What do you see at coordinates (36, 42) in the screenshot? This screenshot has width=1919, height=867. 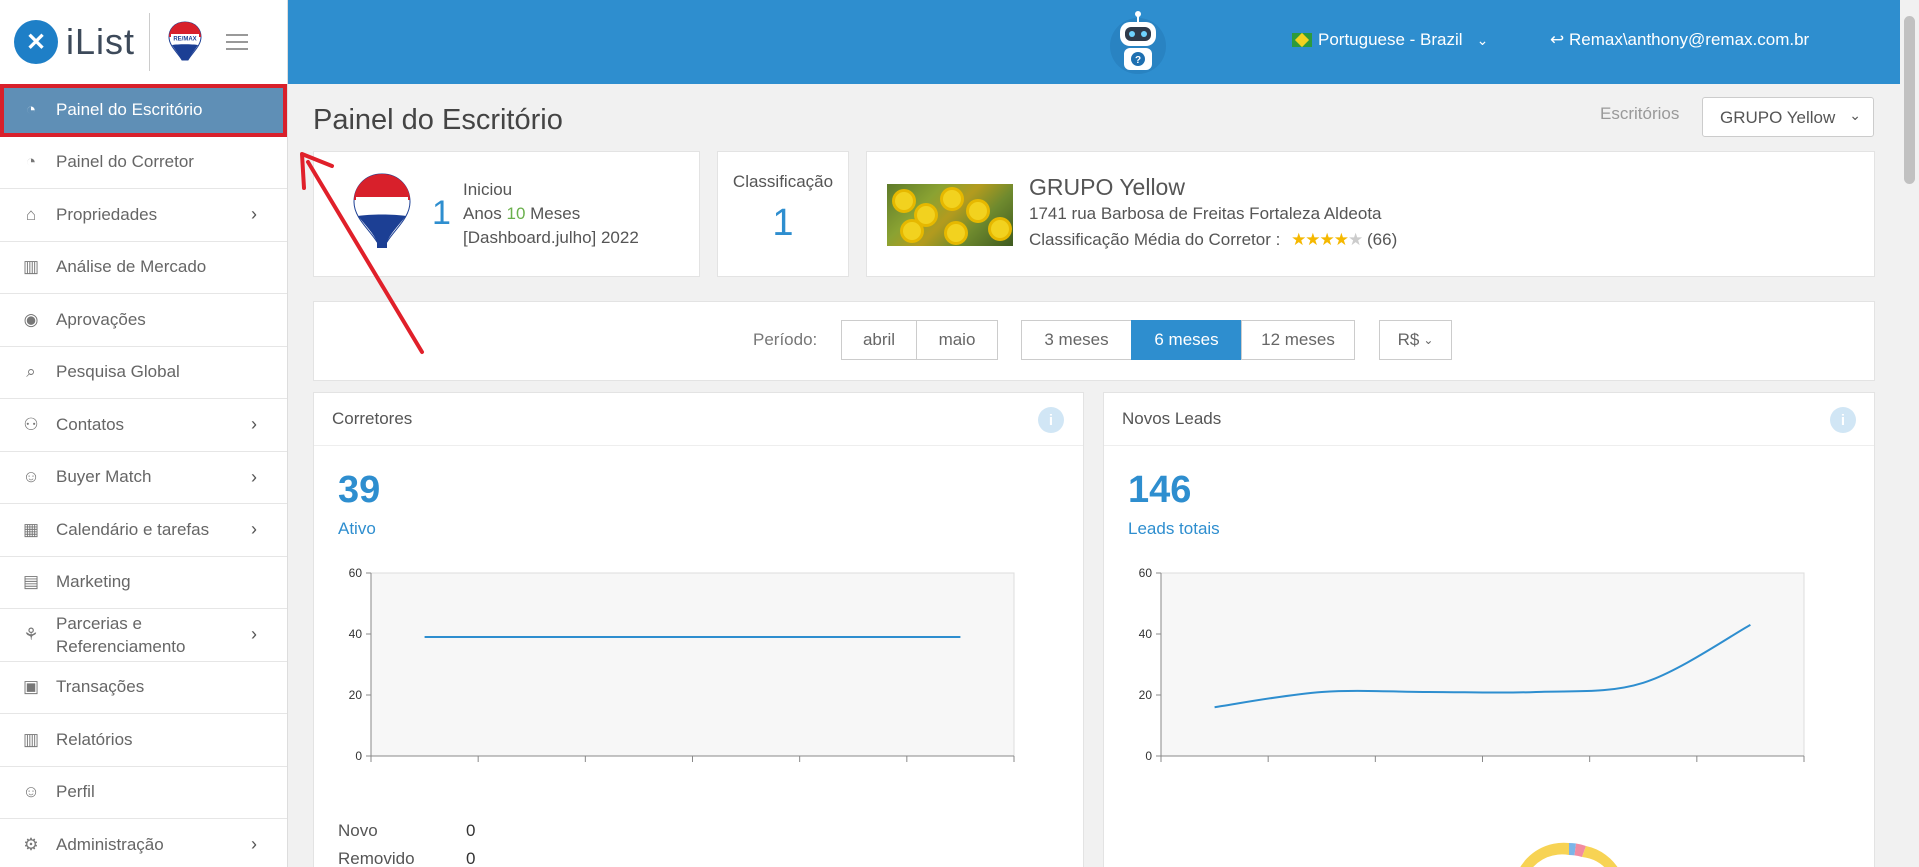 I see `ilist-logo-icon: ✕` at bounding box center [36, 42].